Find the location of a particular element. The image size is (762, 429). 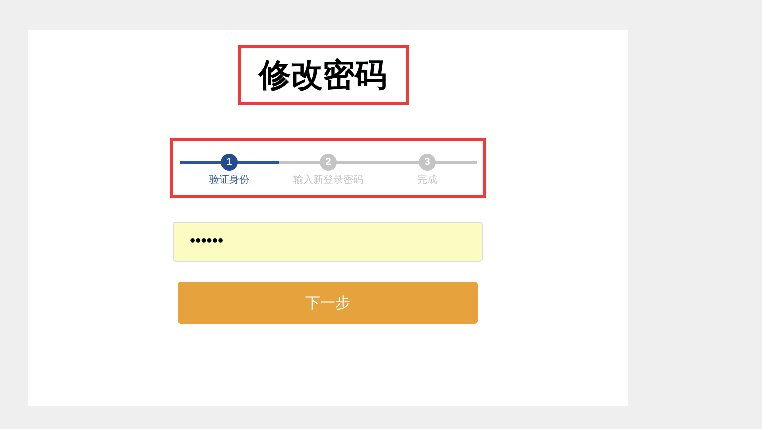

step-number: 3 is located at coordinates (427, 162).